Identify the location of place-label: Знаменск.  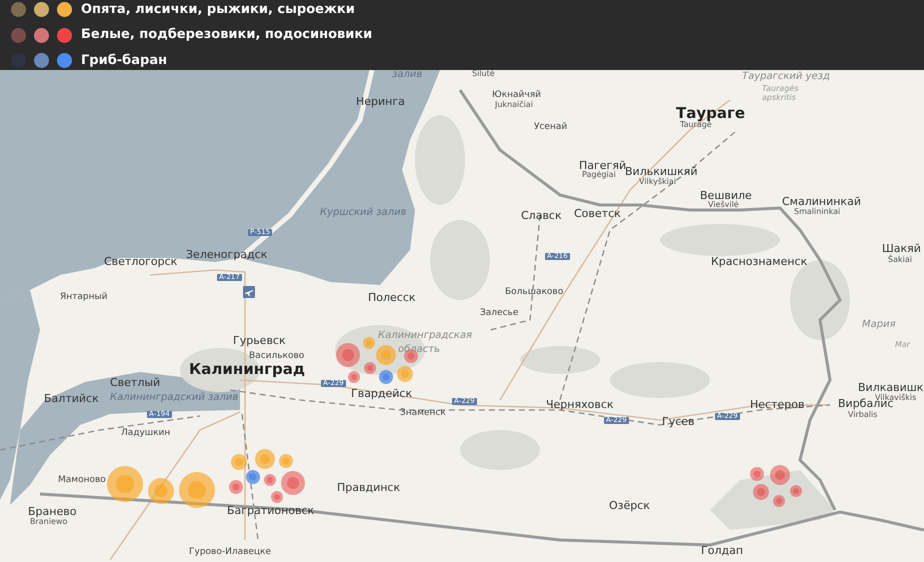
(423, 413).